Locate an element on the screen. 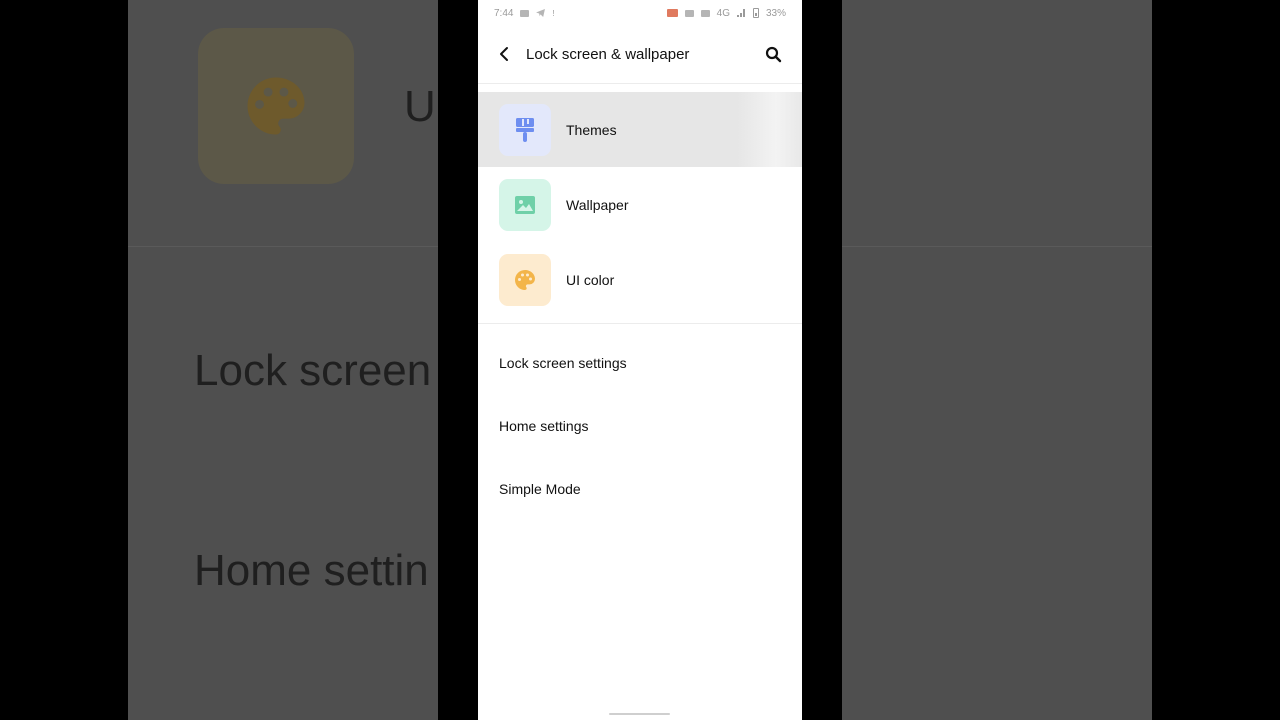  battery-icon is located at coordinates (755, 13).